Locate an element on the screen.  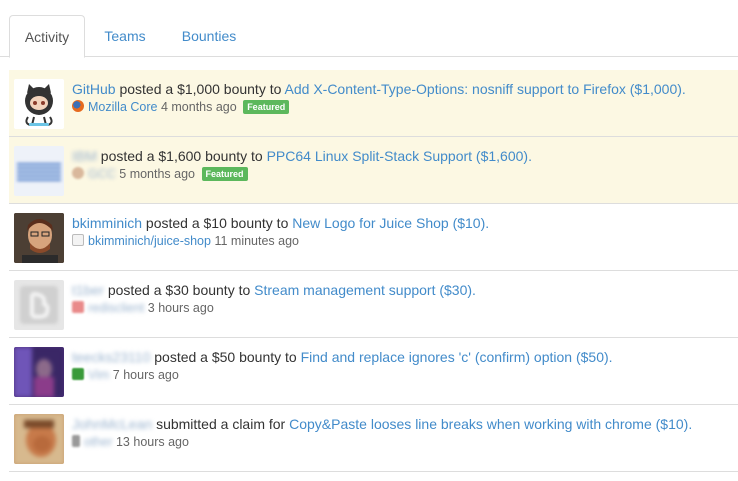
feed-item-meta: bkimminich/juice-shop 11 minutes ago is located at coordinates (185, 241).